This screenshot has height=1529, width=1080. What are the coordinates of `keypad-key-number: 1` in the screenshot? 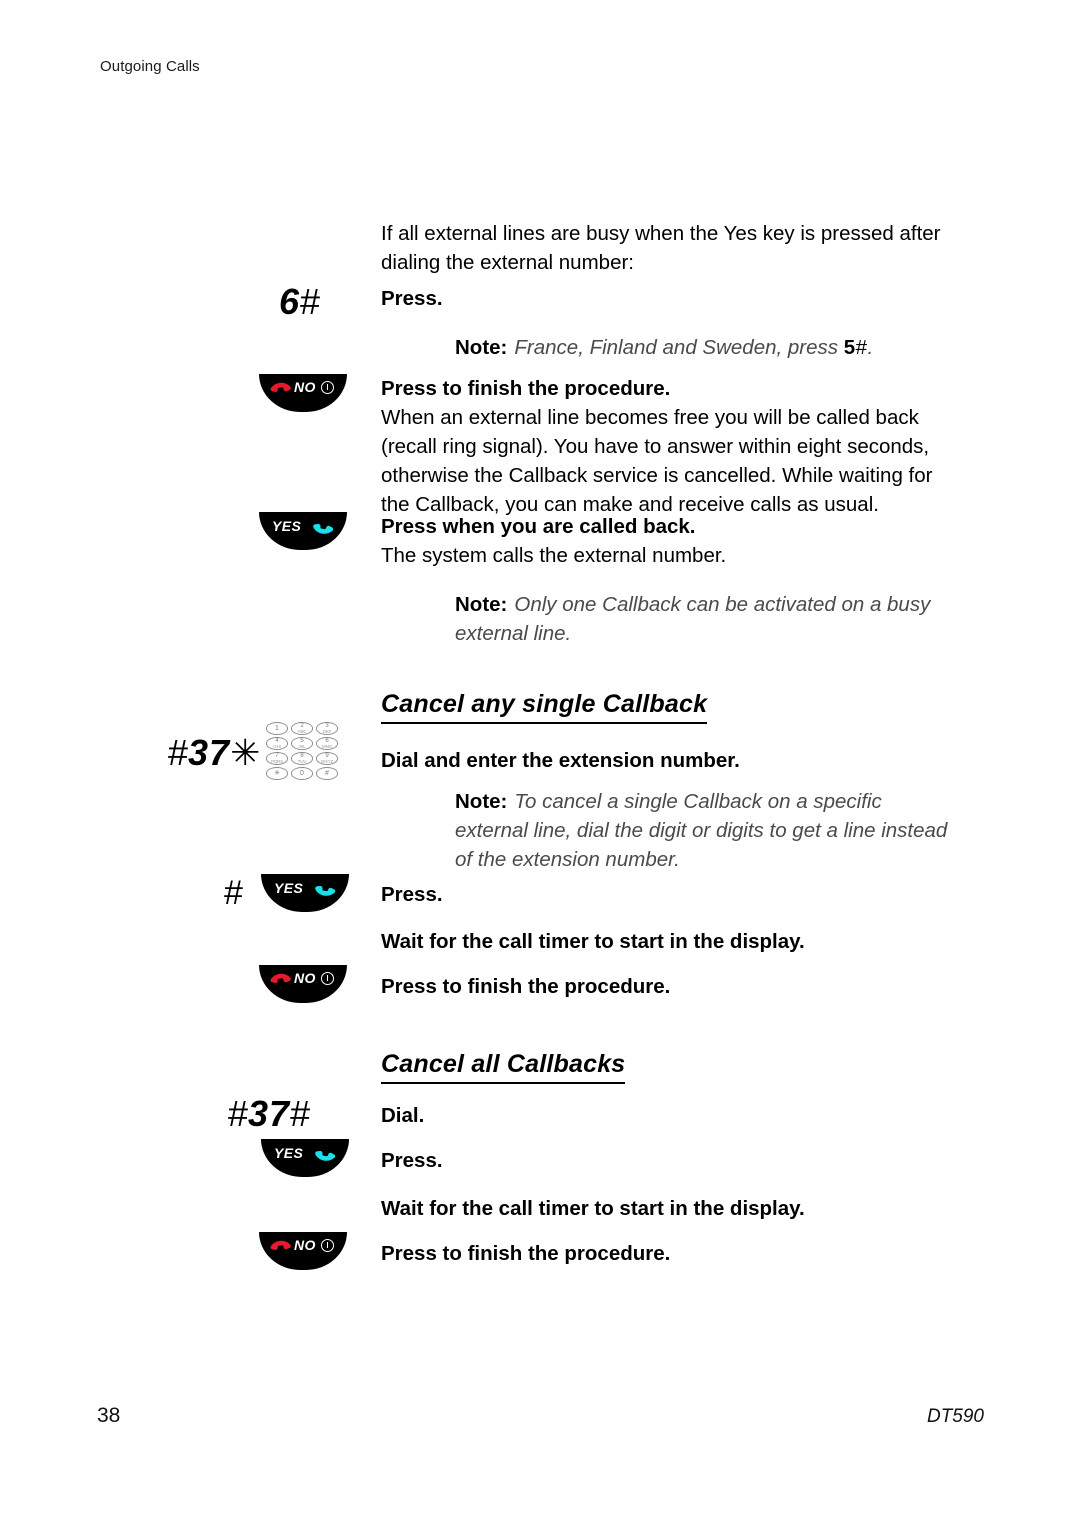 It's located at (277, 728).